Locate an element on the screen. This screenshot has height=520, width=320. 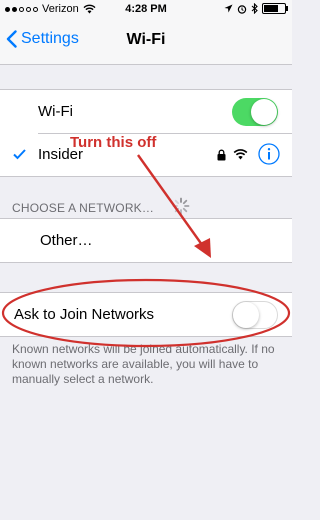
status-icons is located at coordinates (256, 8).